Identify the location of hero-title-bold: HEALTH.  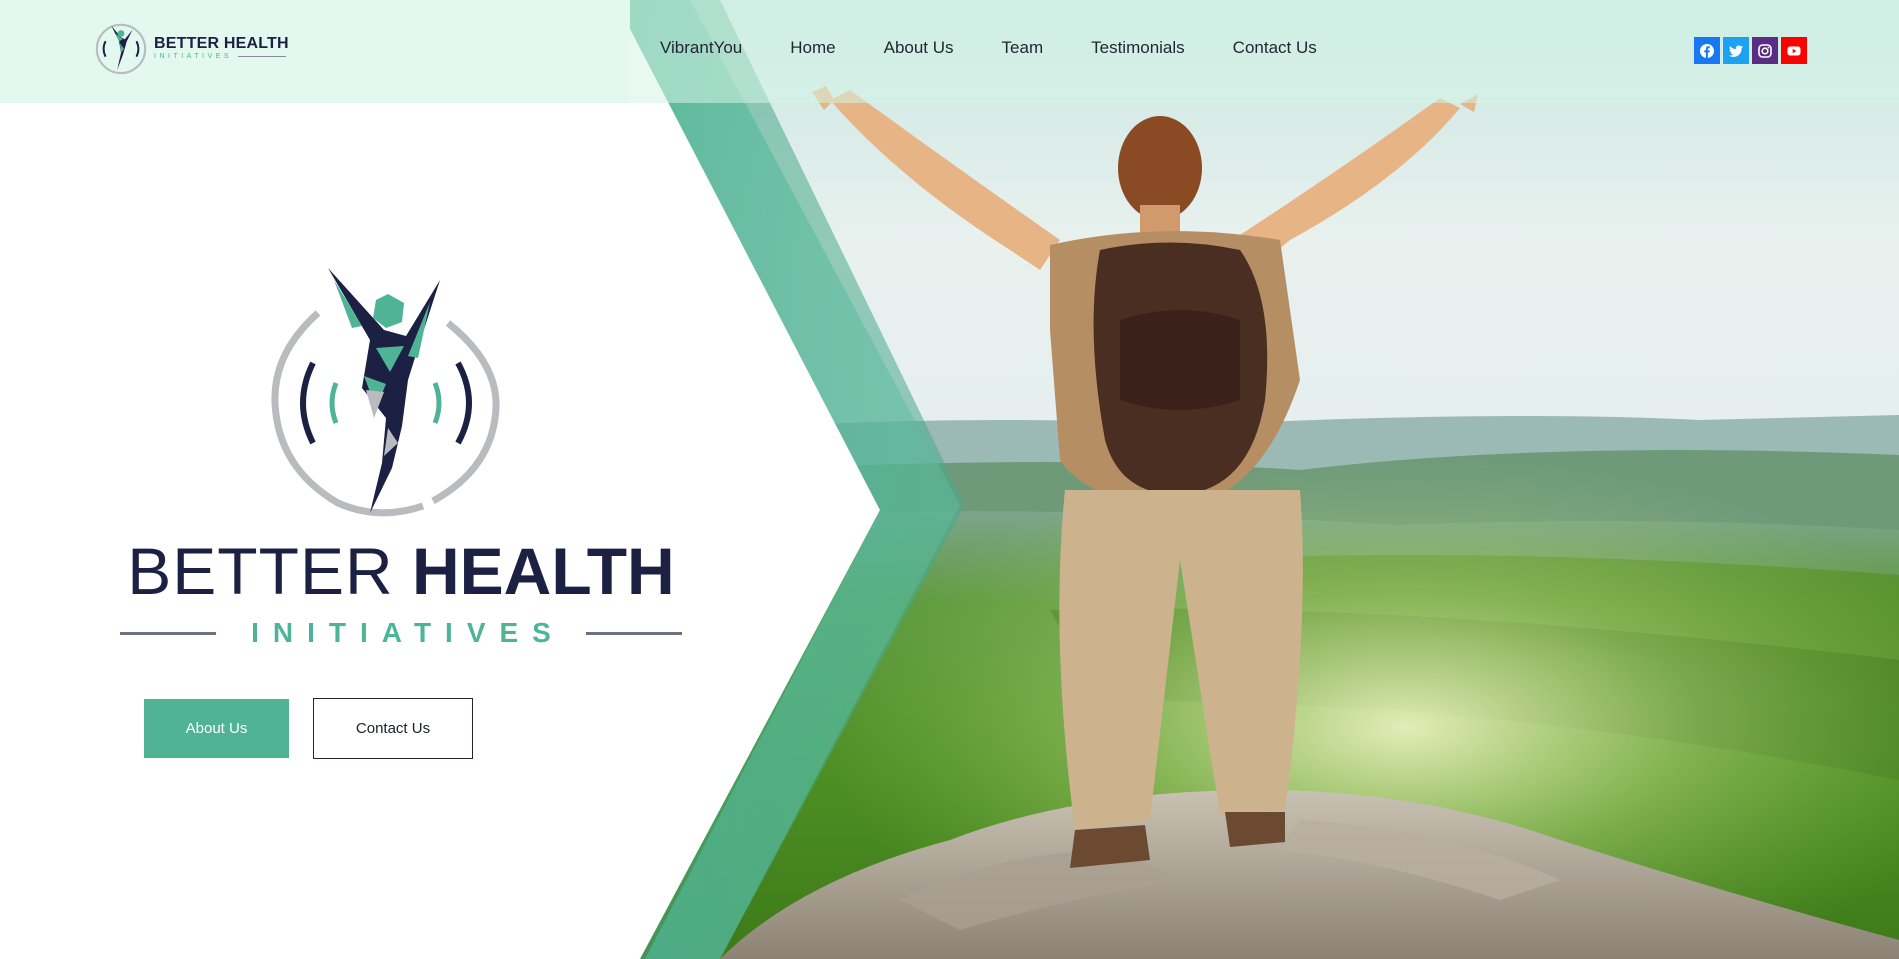
(543, 571).